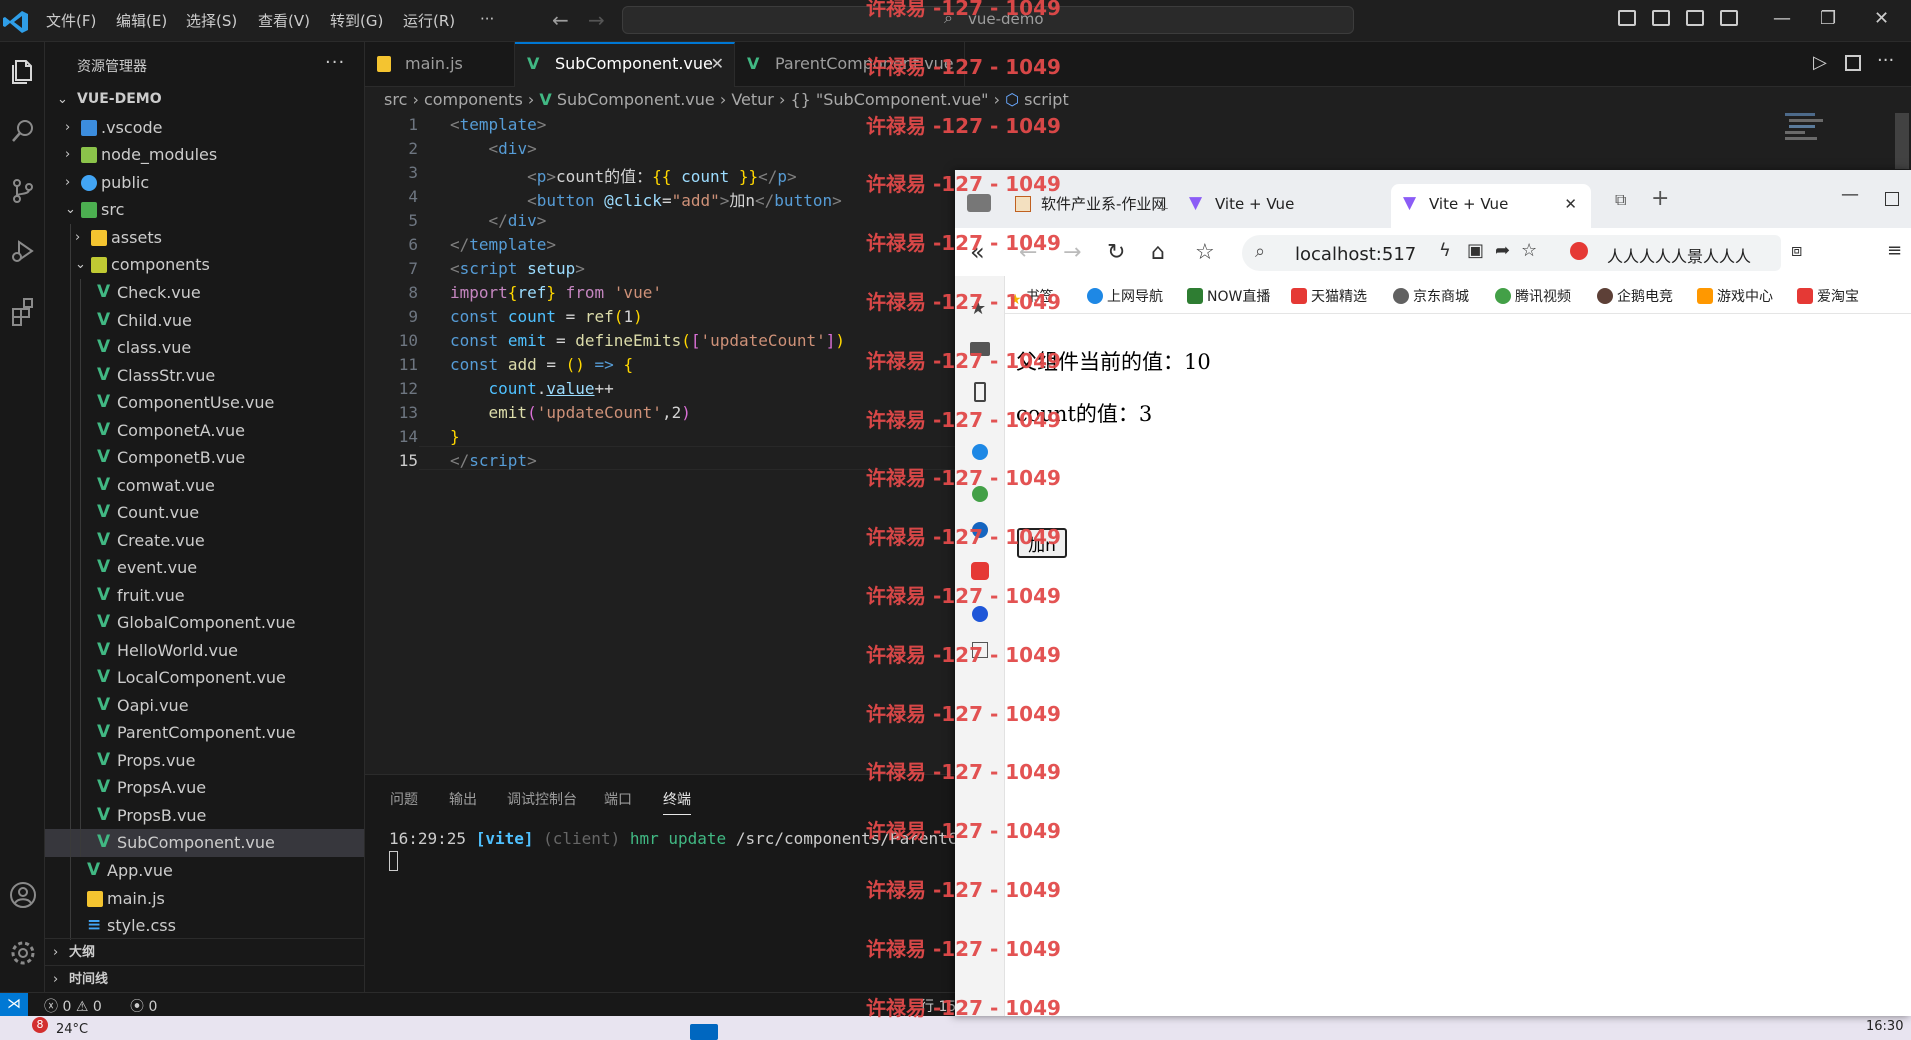 The width and height of the screenshot is (1911, 1040). What do you see at coordinates (204, 403) in the screenshot?
I see `tree-file-component: V ComponentUse.vue` at bounding box center [204, 403].